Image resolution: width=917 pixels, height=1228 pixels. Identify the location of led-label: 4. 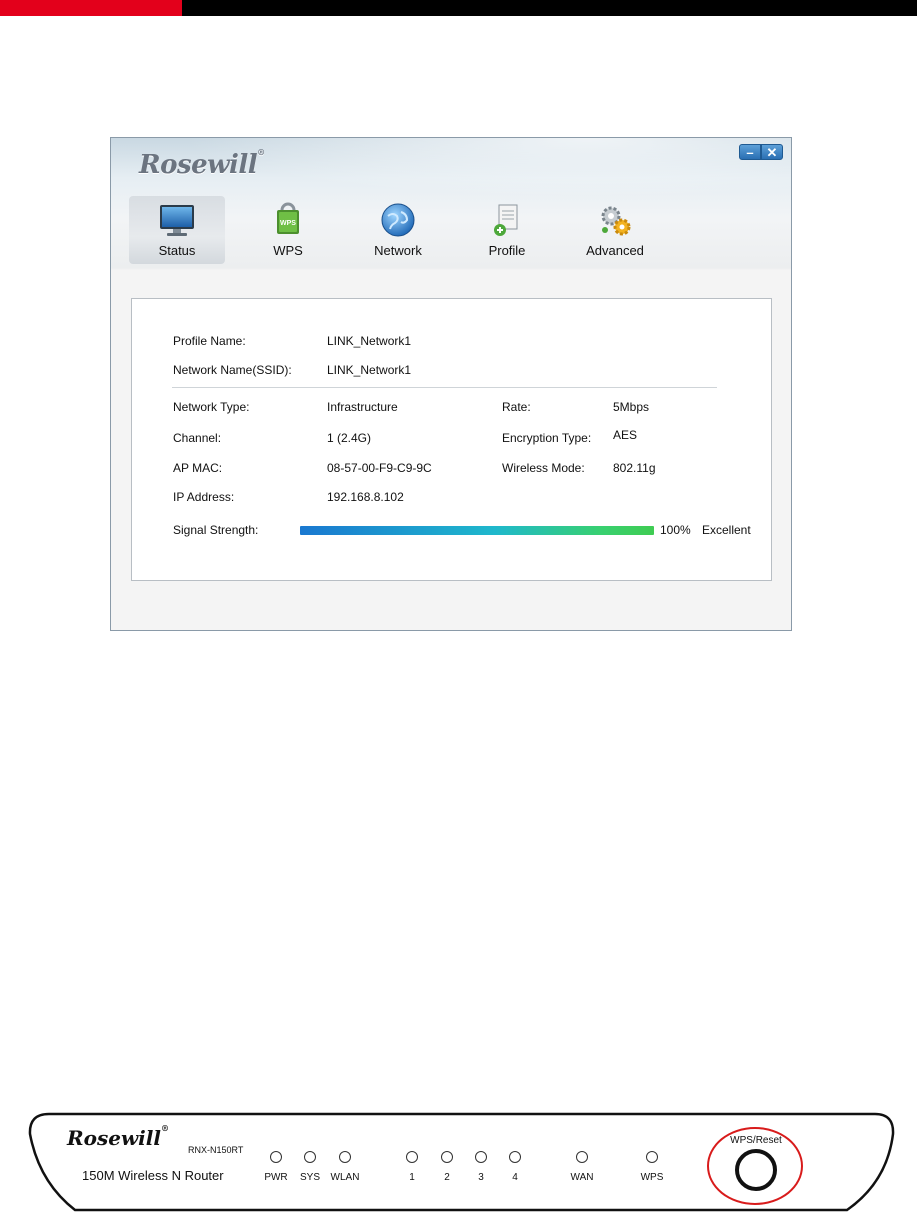
(515, 1177).